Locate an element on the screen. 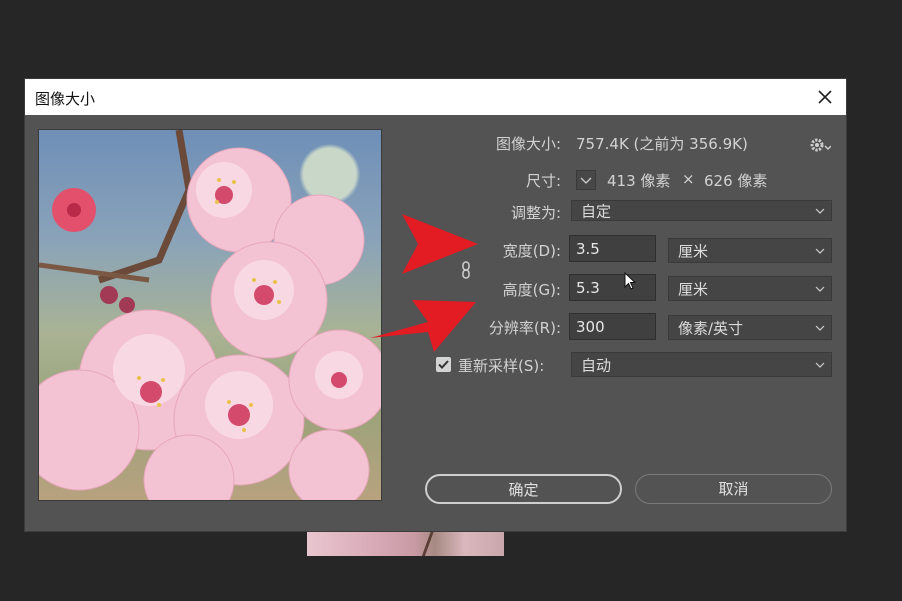  mouse-cursor-icon is located at coordinates (630, 281).